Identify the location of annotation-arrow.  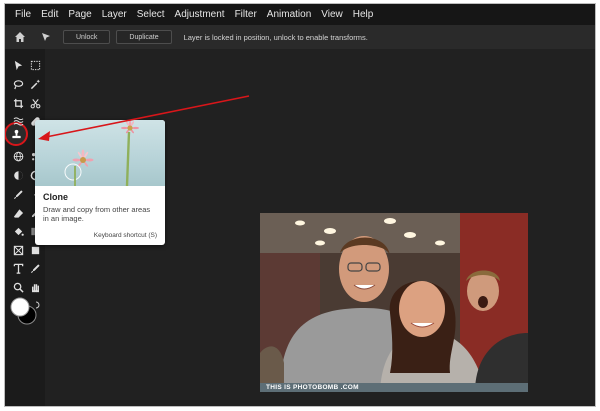
(144, 118).